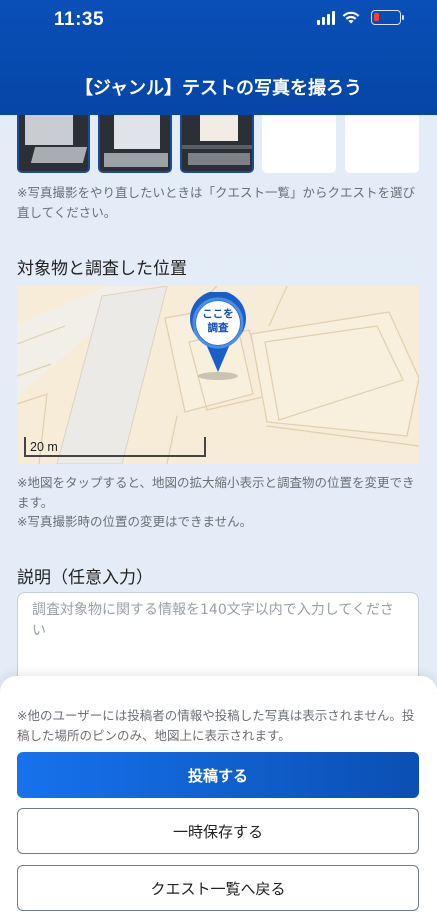 The width and height of the screenshot is (437, 924). What do you see at coordinates (218, 321) in the screenshot?
I see `map-pin-label: ここを調査` at bounding box center [218, 321].